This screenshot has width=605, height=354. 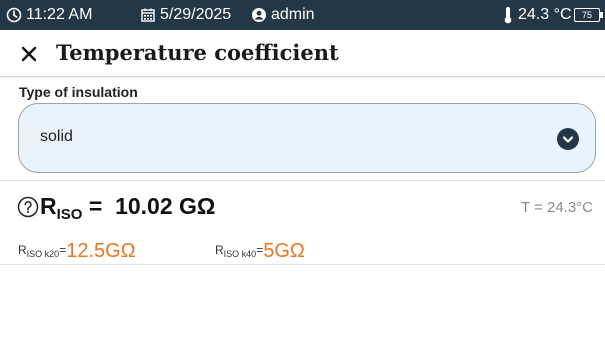 I want to click on riso-k20-symbol: R, so click(x=22, y=250).